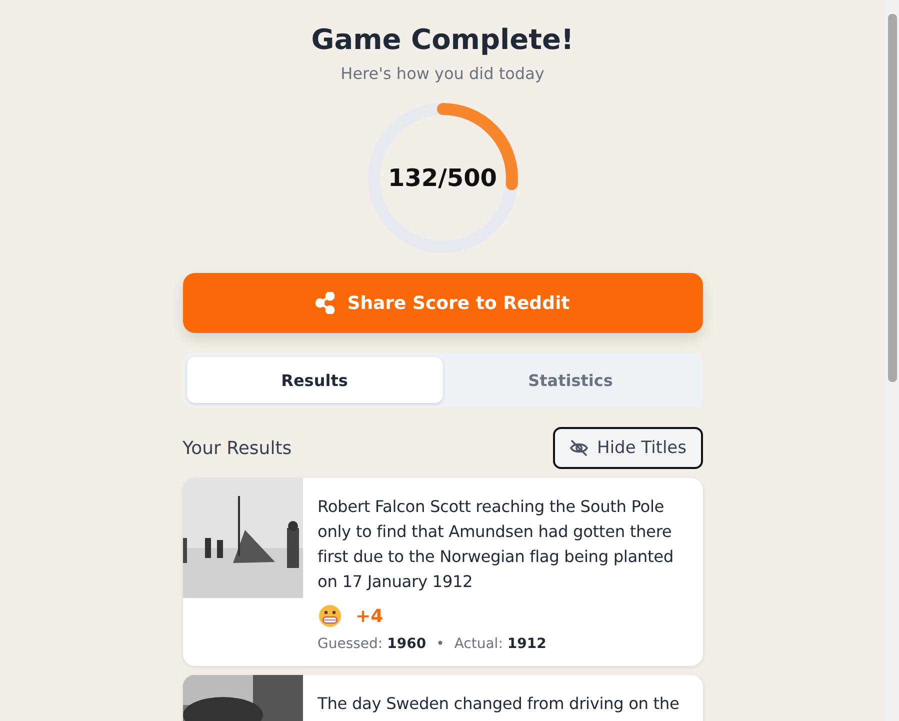 The width and height of the screenshot is (899, 721). Describe the element at coordinates (442, 40) in the screenshot. I see `page-title: Game Complete!` at that location.